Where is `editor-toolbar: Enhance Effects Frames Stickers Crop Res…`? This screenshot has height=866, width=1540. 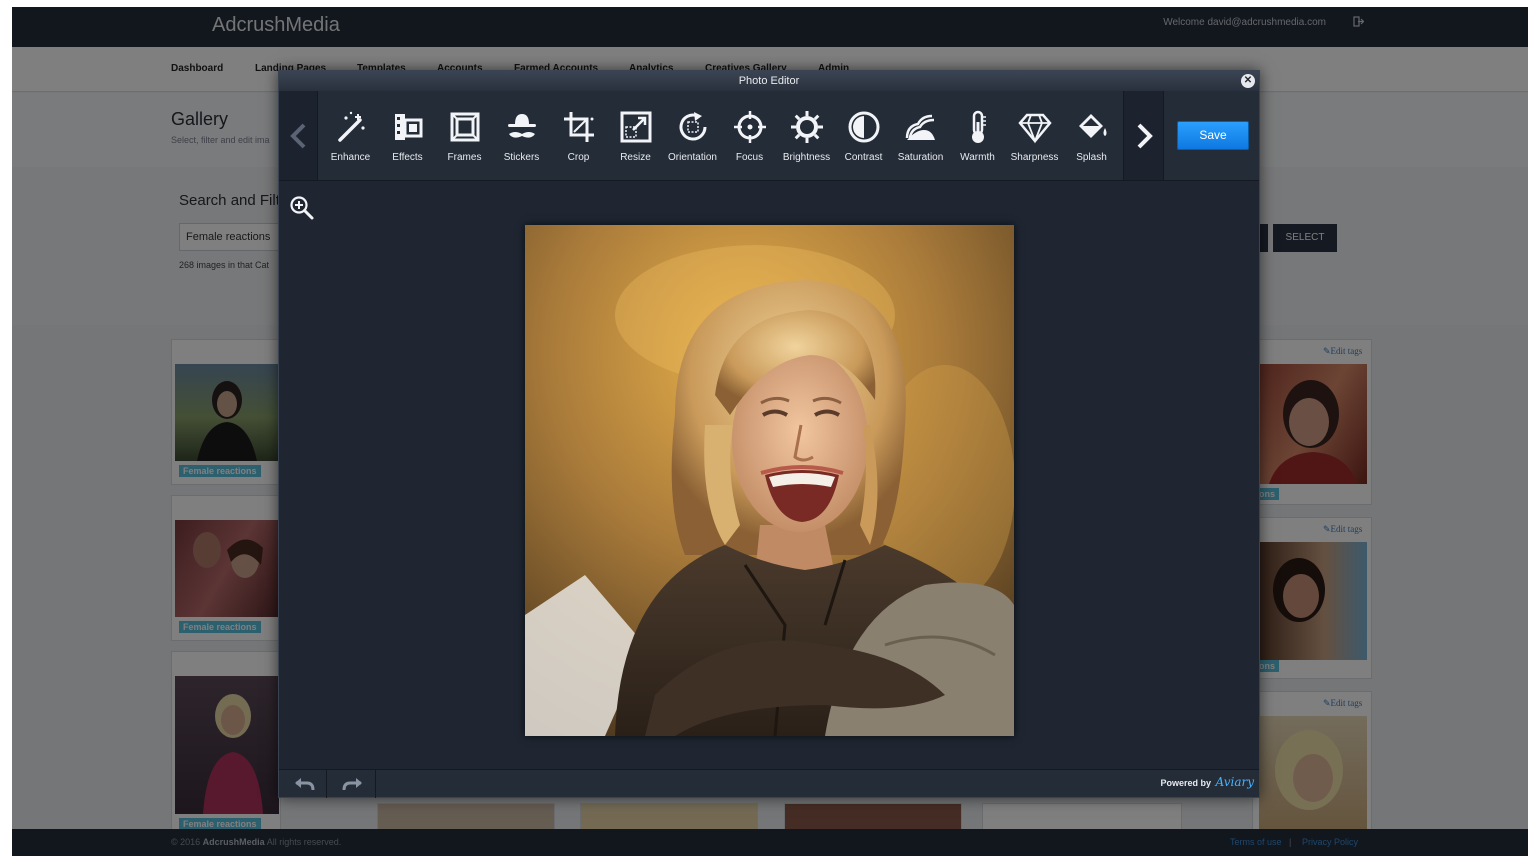
editor-toolbar: Enhance Effects Frames Stickers Crop Res… is located at coordinates (769, 136).